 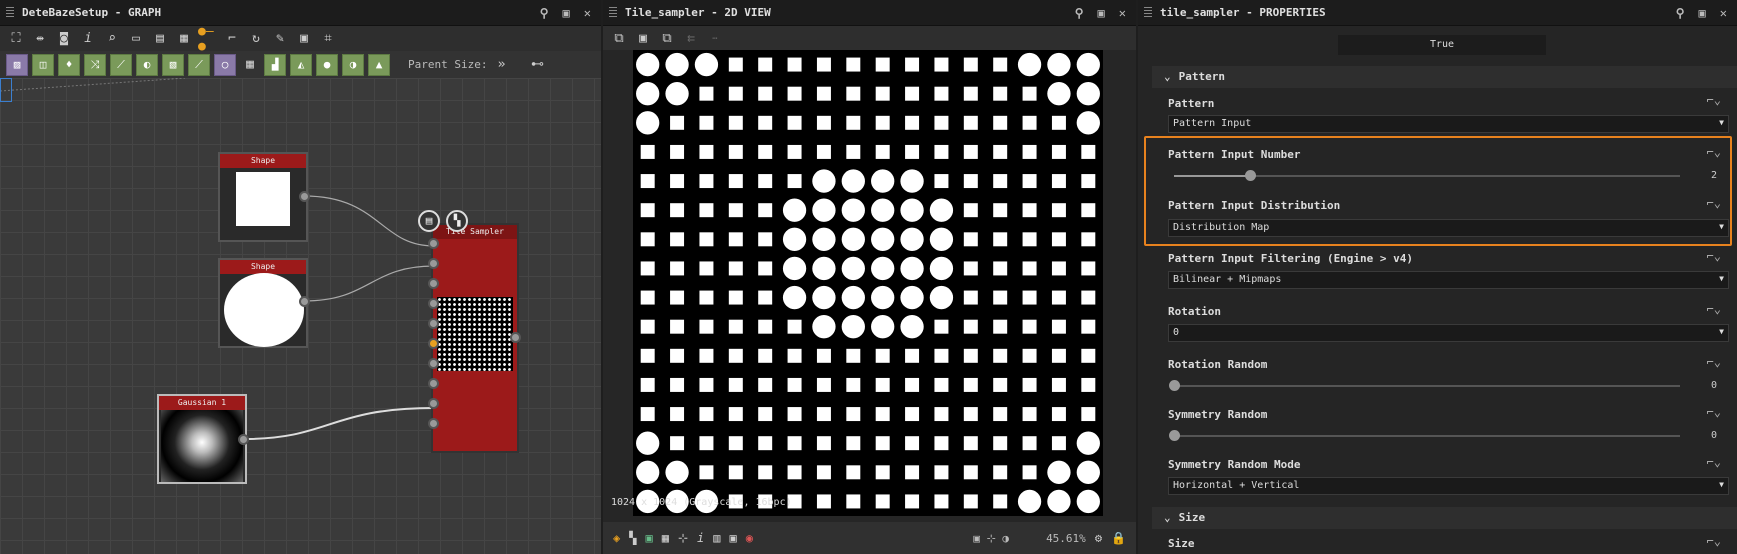 What do you see at coordinates (280, 39) in the screenshot?
I see `tools-icon: ✎` at bounding box center [280, 39].